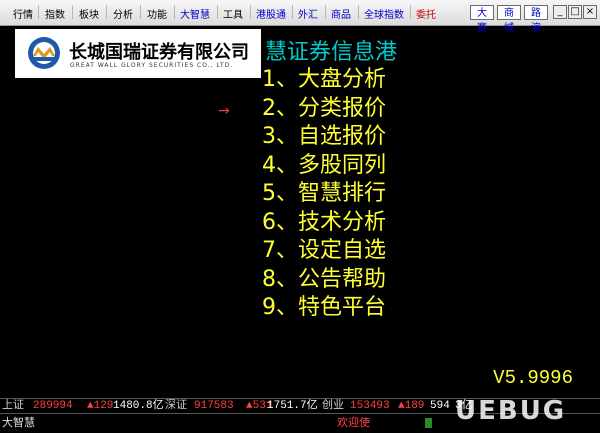  Describe the element at coordinates (44, 53) in the screenshot. I see `broker-logo-icon` at that location.